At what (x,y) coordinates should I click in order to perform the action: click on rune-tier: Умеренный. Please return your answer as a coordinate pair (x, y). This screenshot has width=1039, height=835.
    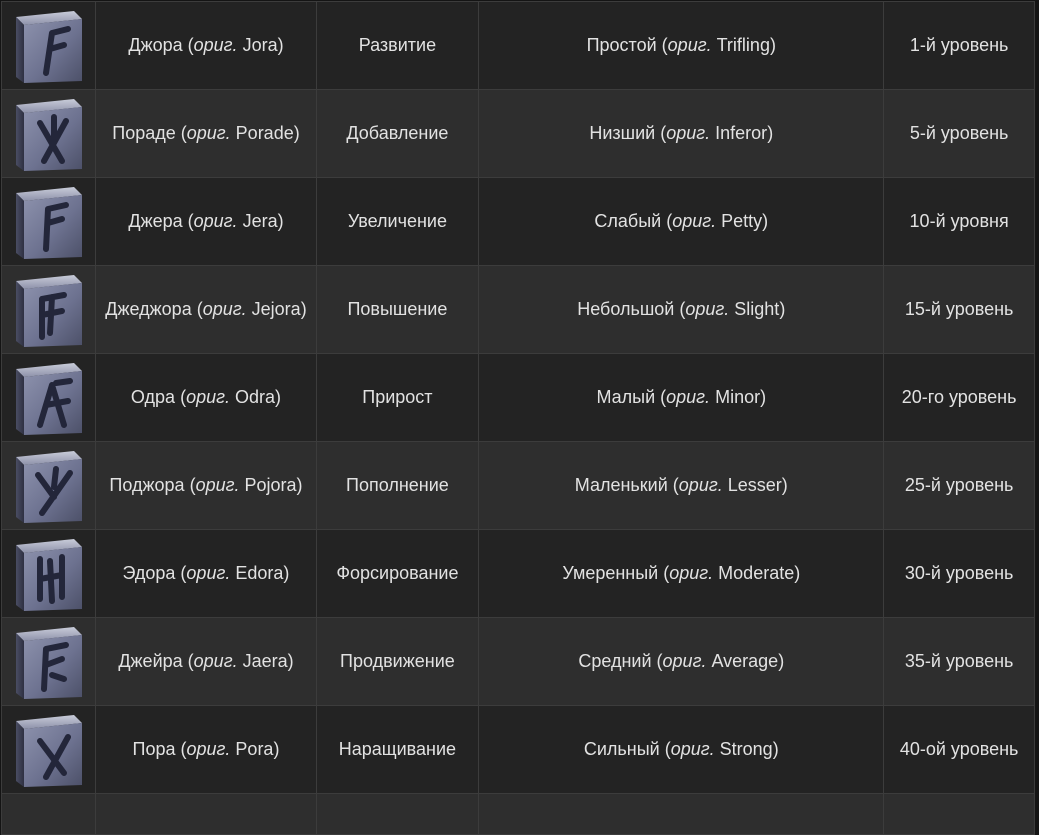
    Looking at the image, I should click on (610, 573).